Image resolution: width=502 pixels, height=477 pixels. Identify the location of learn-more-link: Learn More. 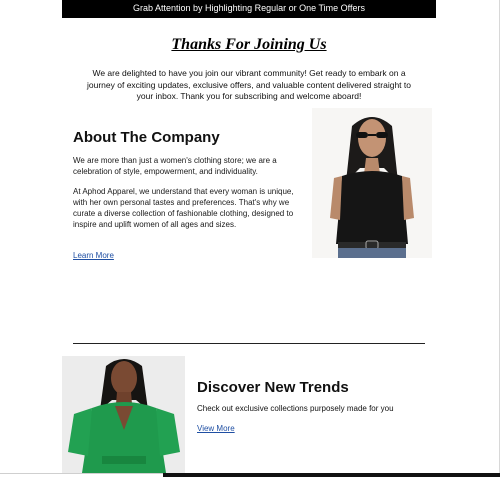
(93, 255).